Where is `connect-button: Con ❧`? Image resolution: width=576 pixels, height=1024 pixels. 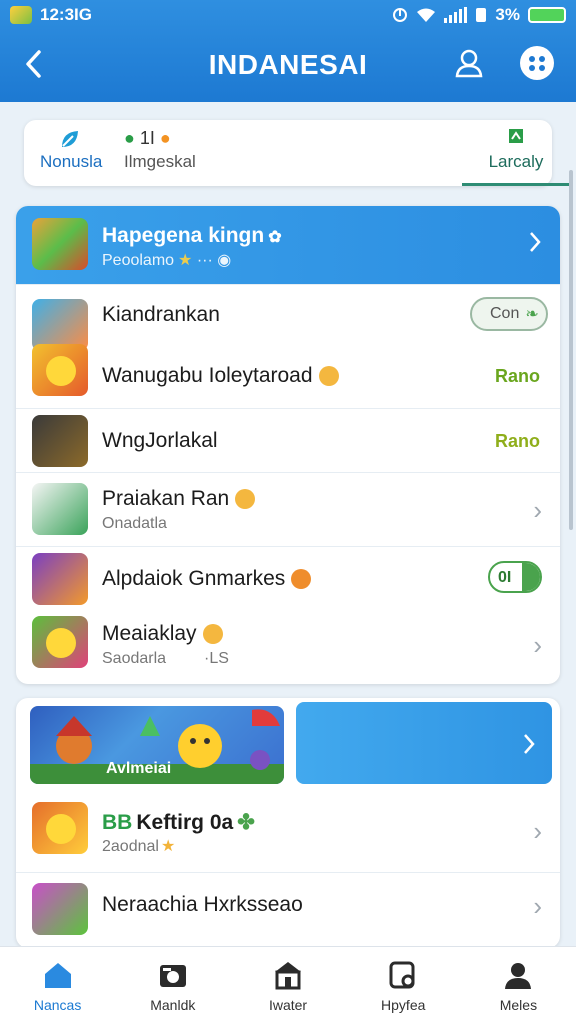 connect-button: Con ❧ is located at coordinates (509, 314).